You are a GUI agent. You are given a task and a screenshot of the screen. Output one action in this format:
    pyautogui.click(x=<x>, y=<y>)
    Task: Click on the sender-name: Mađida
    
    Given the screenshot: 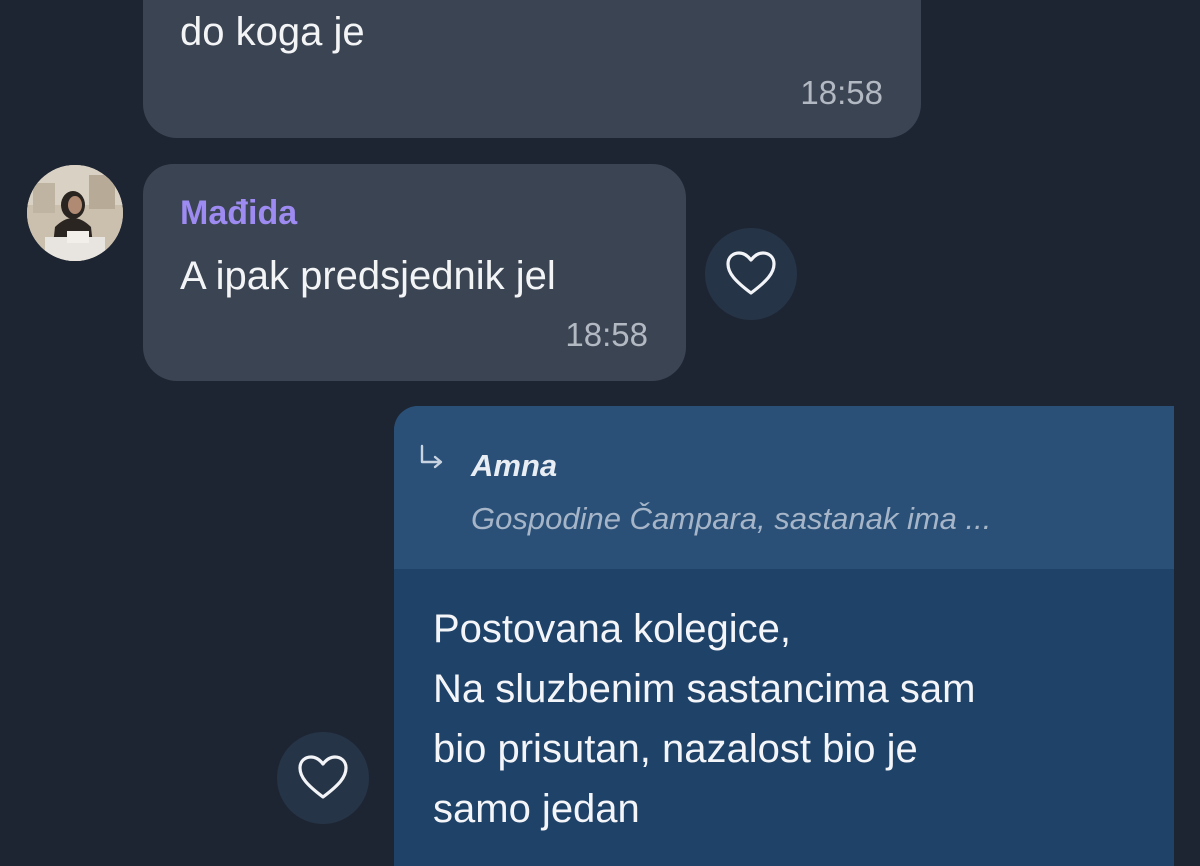 What is the action you would take?
    pyautogui.click(x=238, y=213)
    